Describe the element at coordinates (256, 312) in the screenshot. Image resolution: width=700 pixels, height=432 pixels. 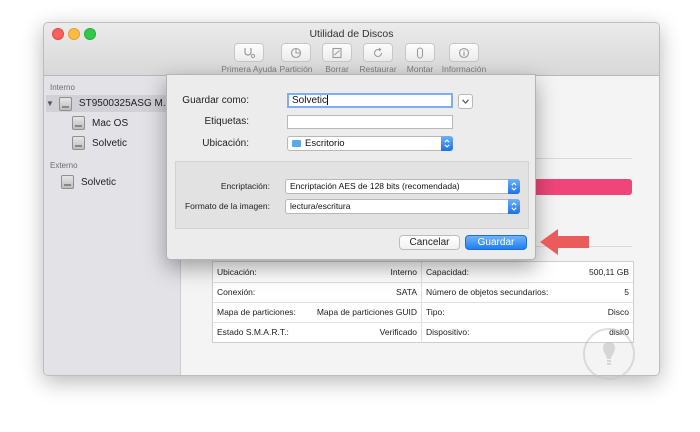
I see `info-key: Mapa de particiones:` at that location.